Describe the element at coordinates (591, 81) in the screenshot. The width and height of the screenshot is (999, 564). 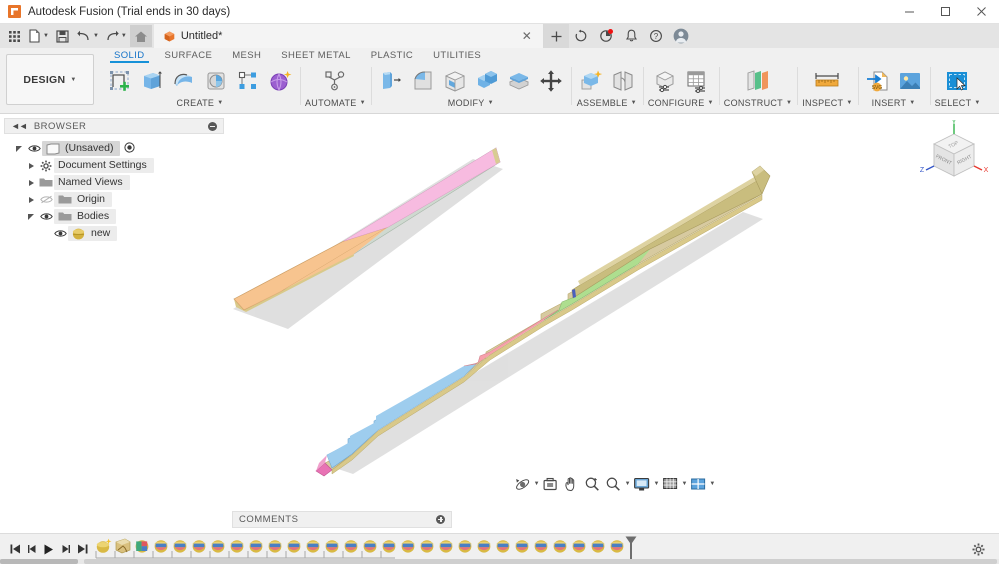
I see `new-component-icon` at that location.